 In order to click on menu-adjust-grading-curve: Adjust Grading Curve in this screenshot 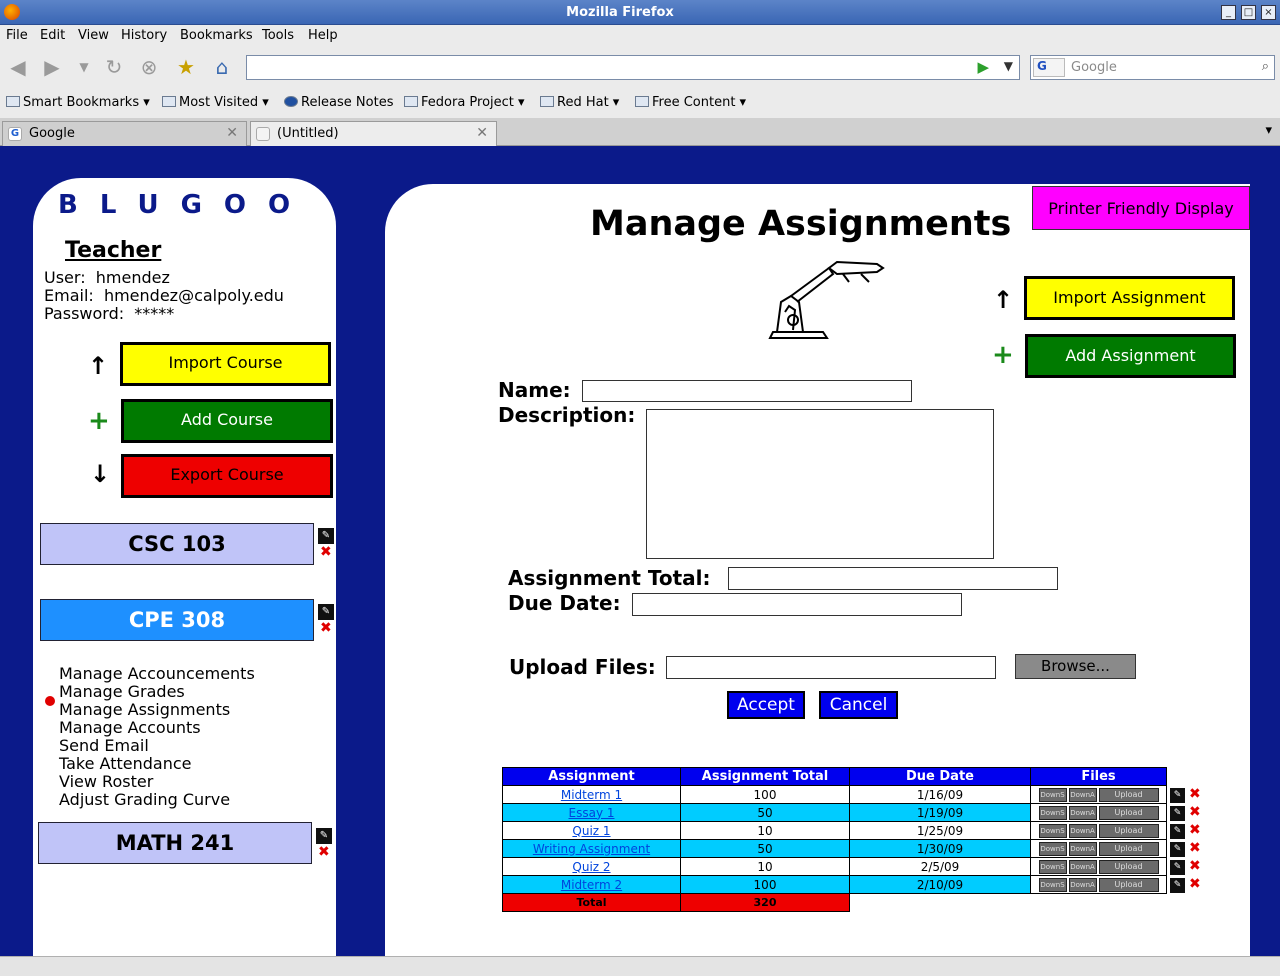, I will do `click(144, 799)`.